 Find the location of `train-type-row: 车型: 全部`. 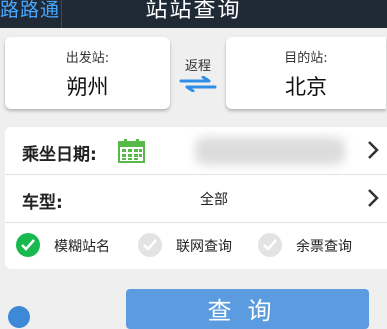

train-type-row: 车型: 全部 is located at coordinates (196, 198).